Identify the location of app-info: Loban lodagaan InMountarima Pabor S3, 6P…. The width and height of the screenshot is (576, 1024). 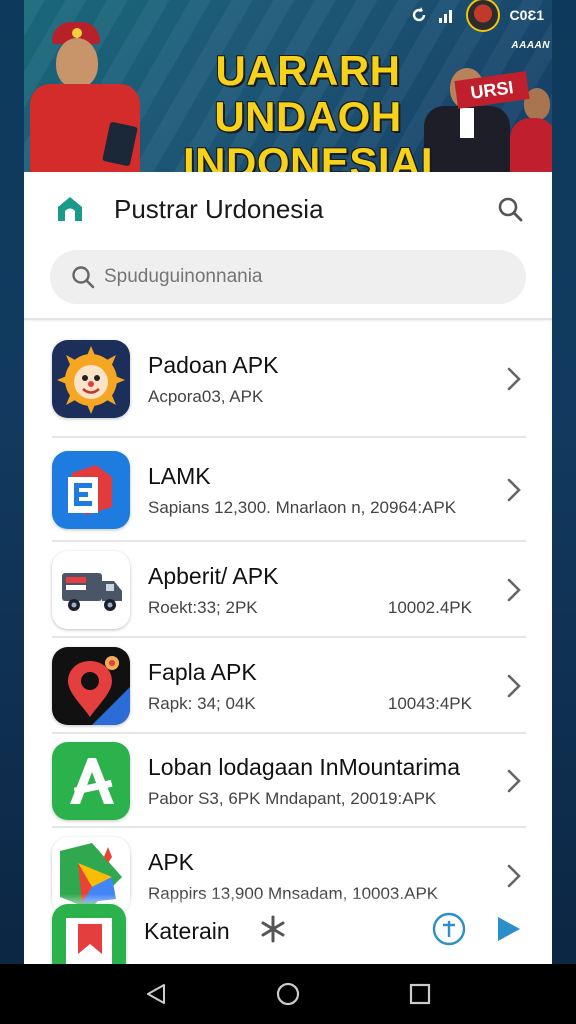
(325, 781).